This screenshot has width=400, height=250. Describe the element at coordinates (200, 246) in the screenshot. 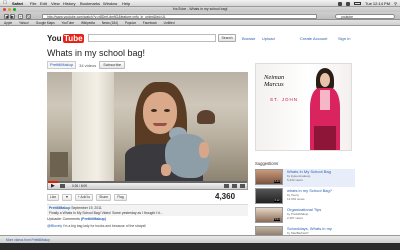

I see `dock` at that location.